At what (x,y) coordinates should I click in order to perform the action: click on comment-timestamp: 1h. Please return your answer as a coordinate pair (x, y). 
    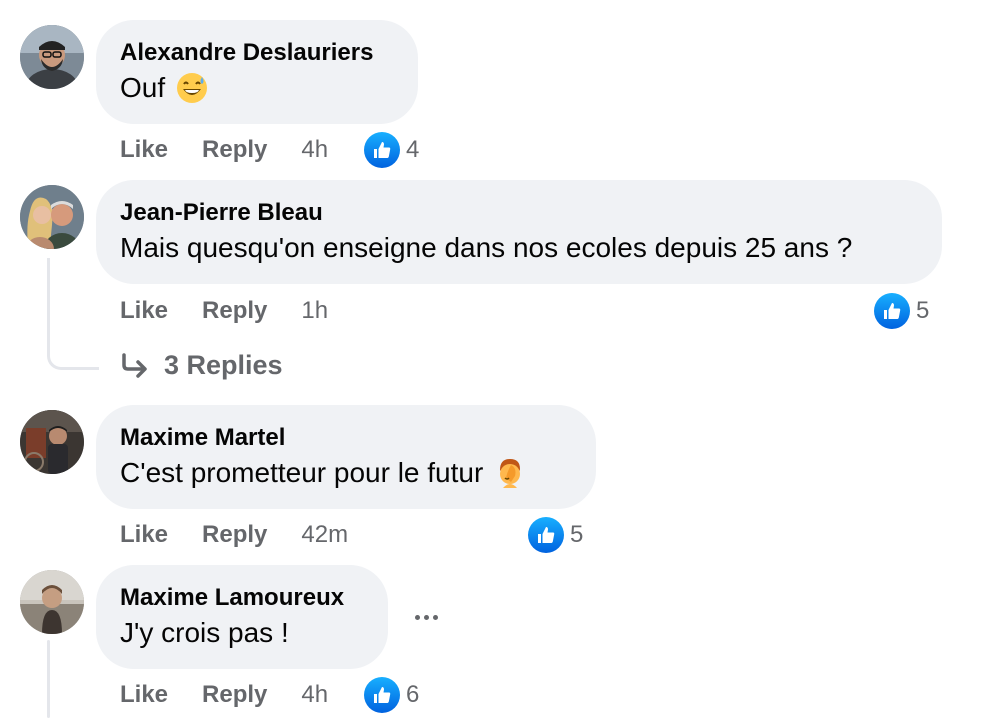
    Looking at the image, I should click on (314, 311).